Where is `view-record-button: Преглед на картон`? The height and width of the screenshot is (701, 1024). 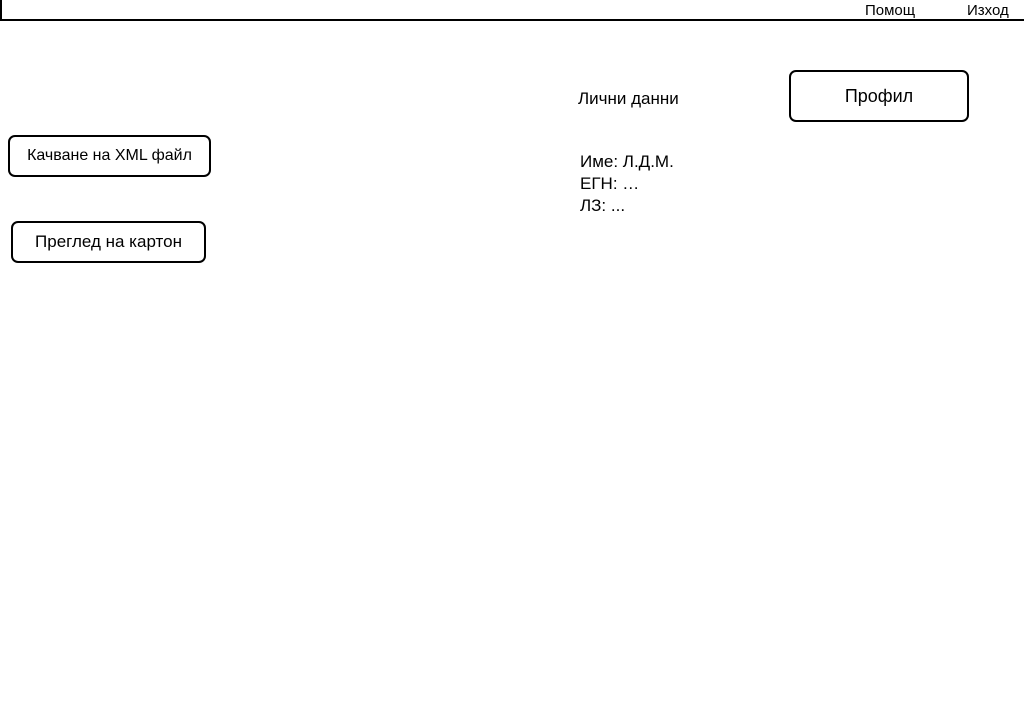
view-record-button: Преглед на картон is located at coordinates (108, 242).